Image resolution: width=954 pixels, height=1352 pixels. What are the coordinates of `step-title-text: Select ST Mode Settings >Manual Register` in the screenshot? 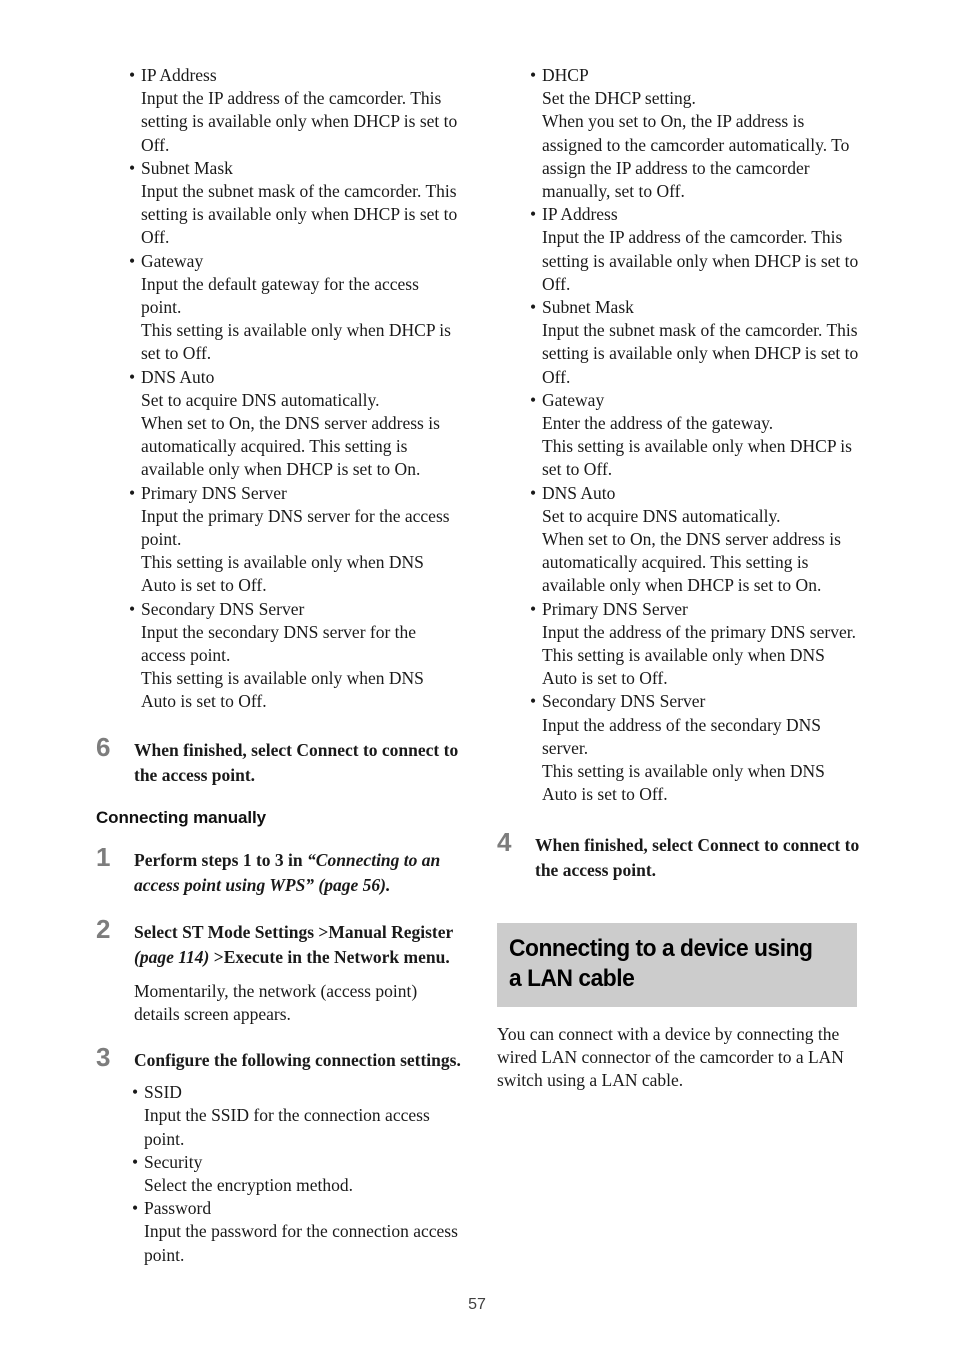 It's located at (293, 931).